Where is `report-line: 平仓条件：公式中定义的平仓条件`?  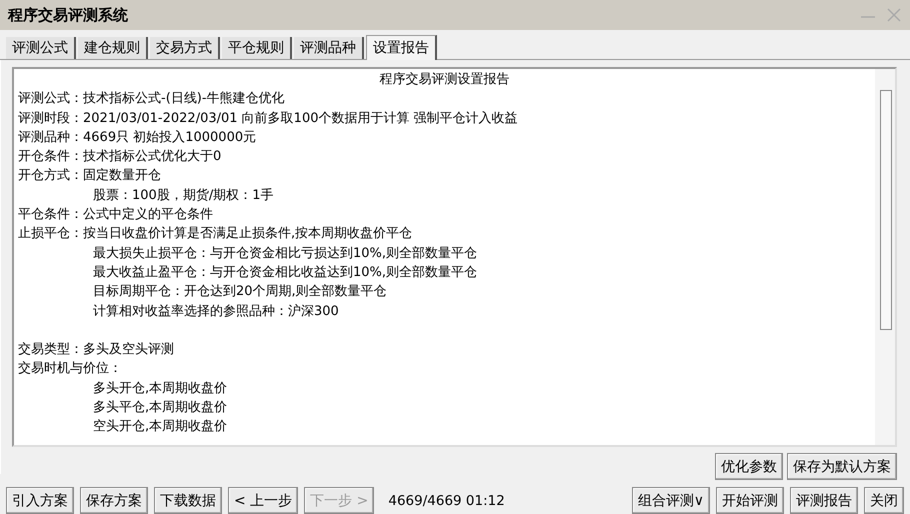
report-line: 平仓条件：公式中定义的平仓条件 is located at coordinates (116, 215).